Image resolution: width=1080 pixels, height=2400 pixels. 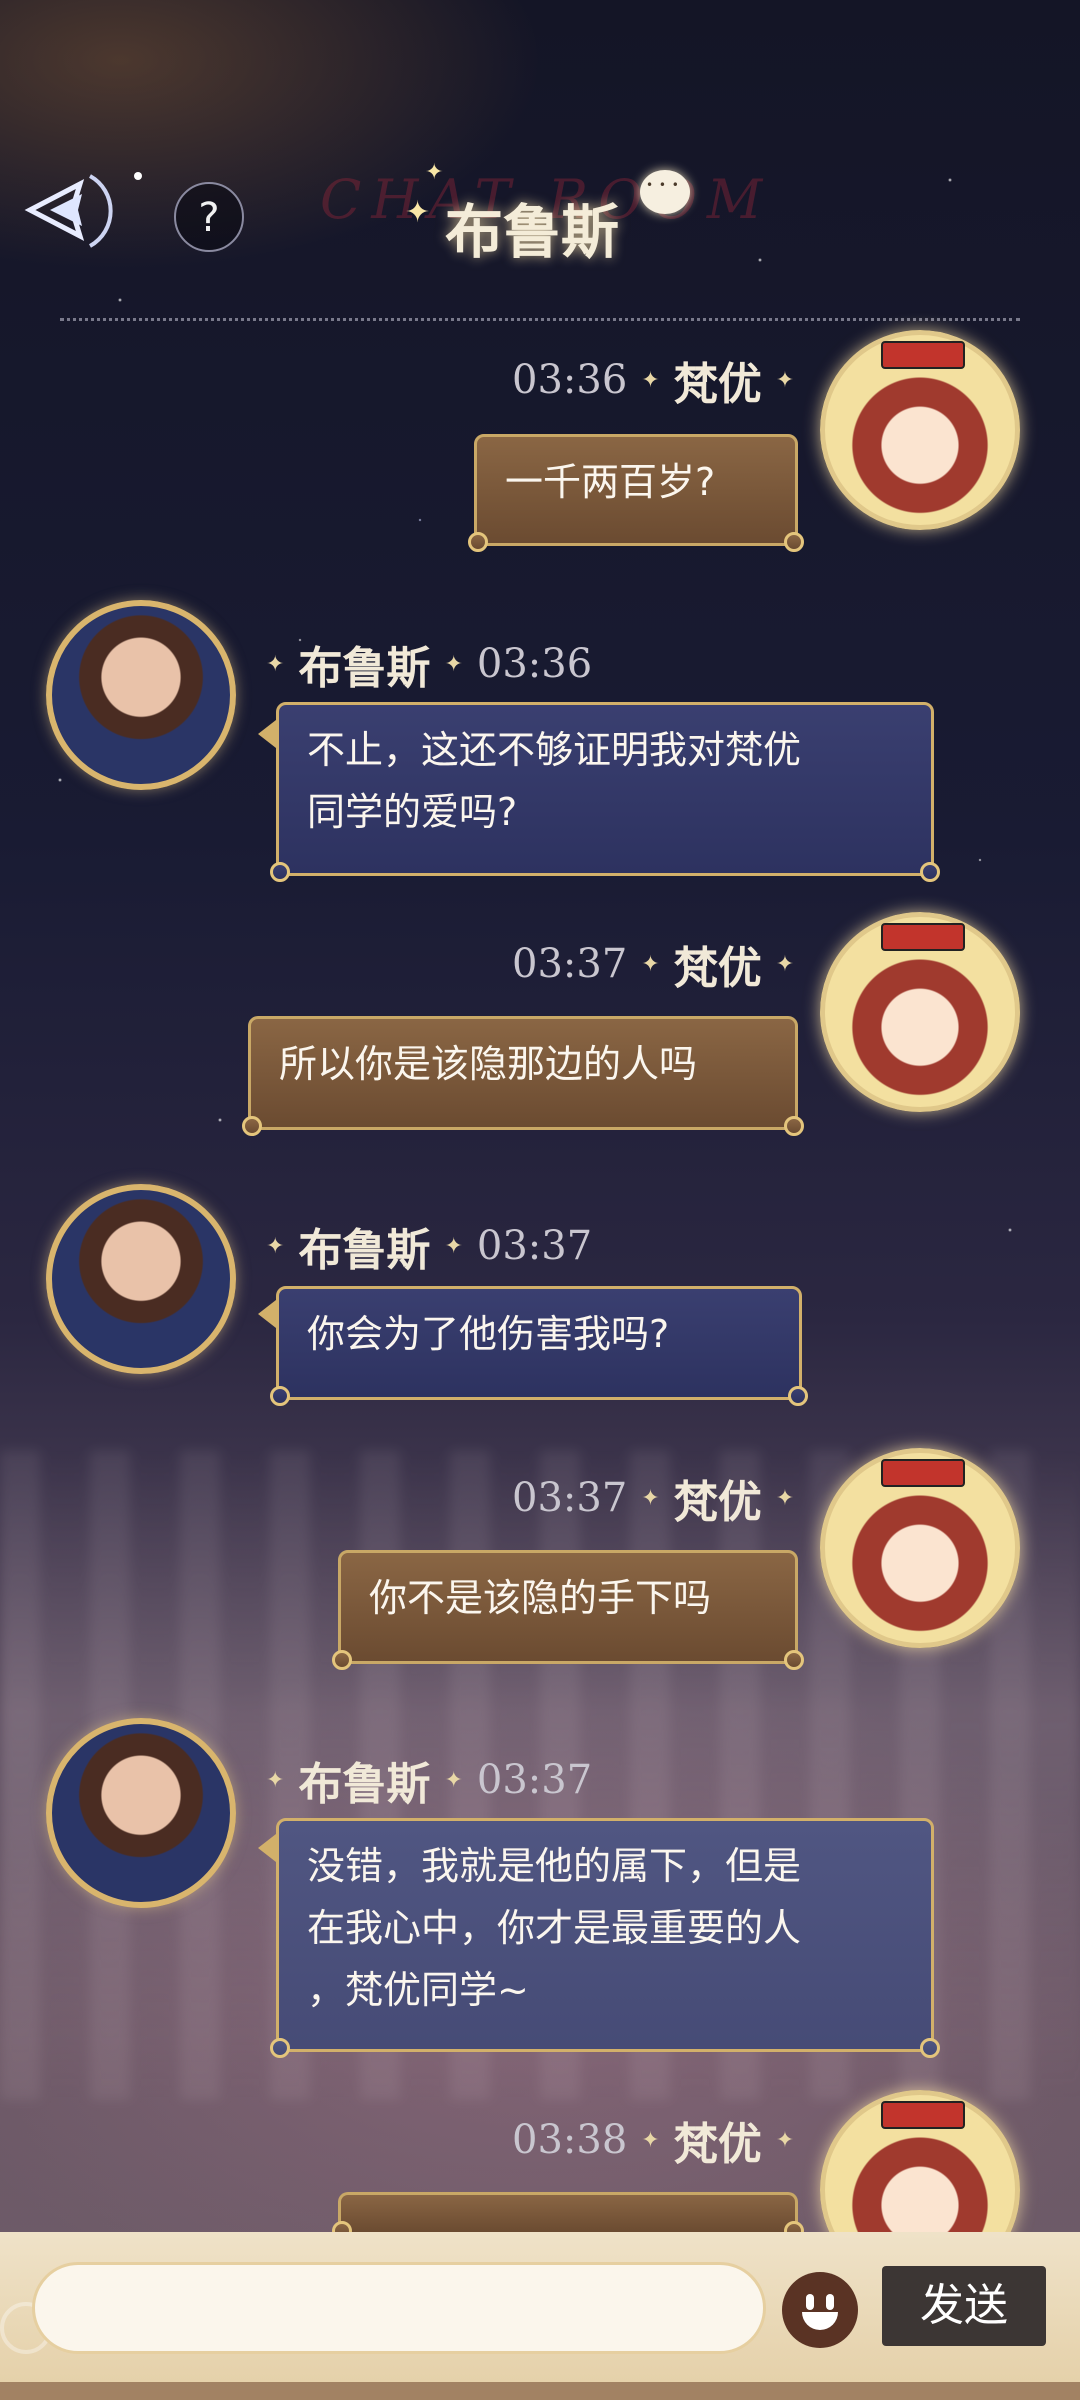 I want to click on message-time: 03:38, so click(x=570, y=2140).